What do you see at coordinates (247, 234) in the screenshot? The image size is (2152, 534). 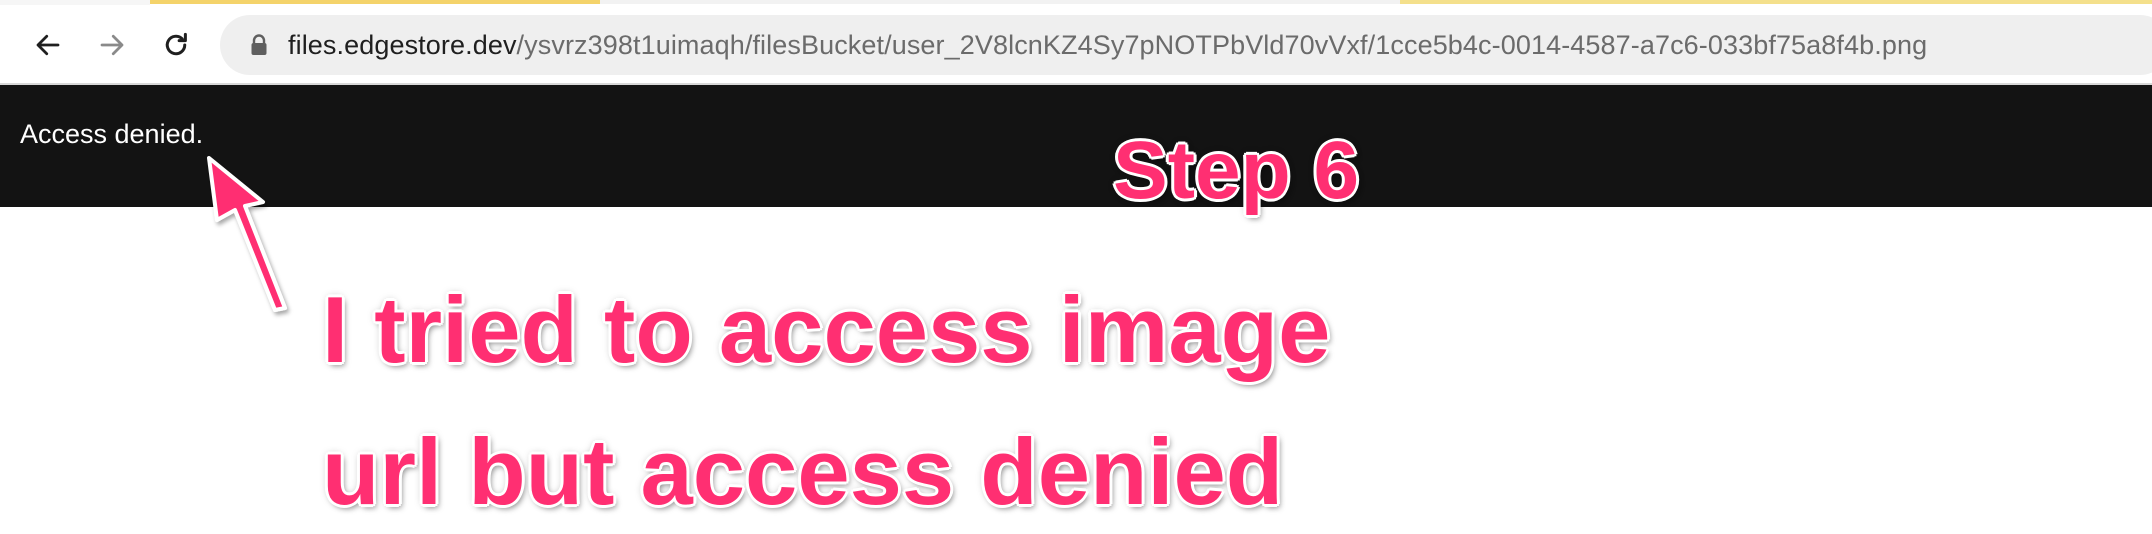 I see `annotation-arrow-icon` at bounding box center [247, 234].